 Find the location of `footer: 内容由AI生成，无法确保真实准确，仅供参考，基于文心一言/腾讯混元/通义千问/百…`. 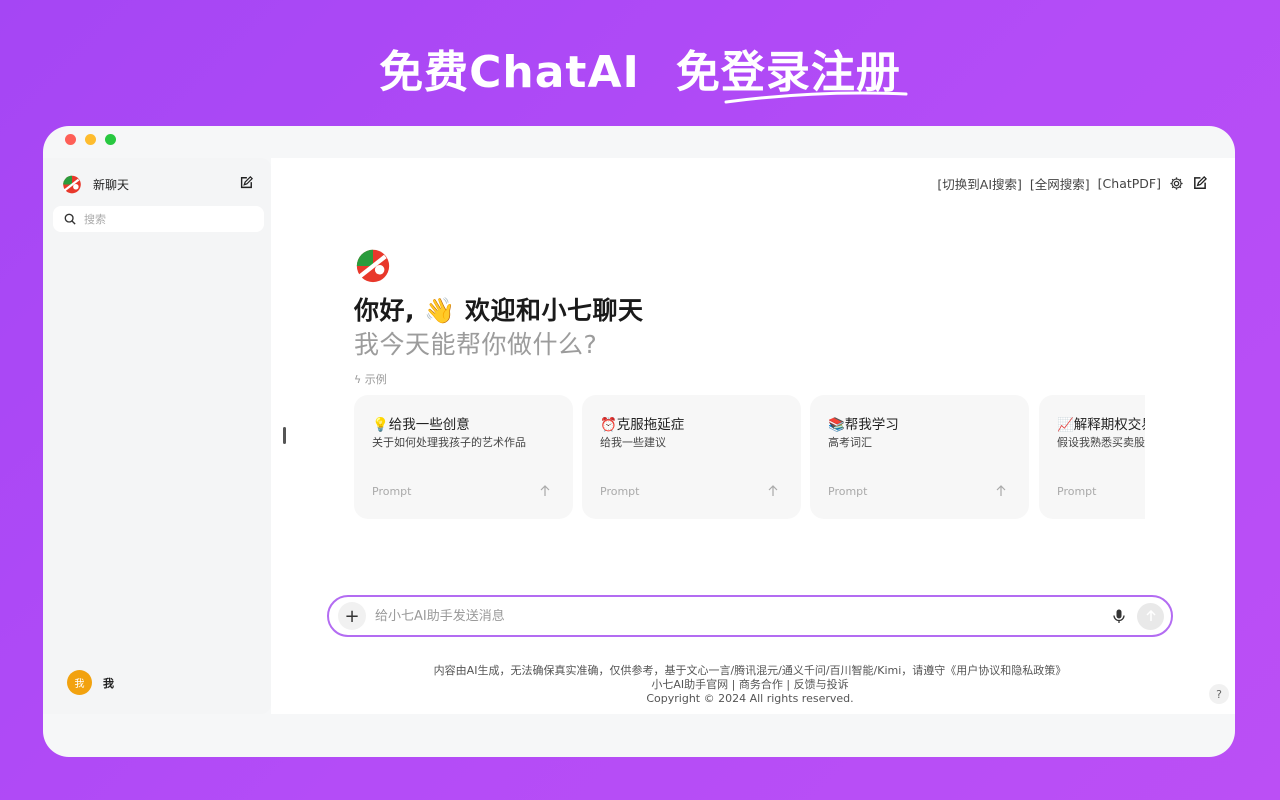

footer: 内容由AI生成，无法确保真实准确，仅供参考，基于文心一言/腾讯混元/通义千问/百… is located at coordinates (750, 685).